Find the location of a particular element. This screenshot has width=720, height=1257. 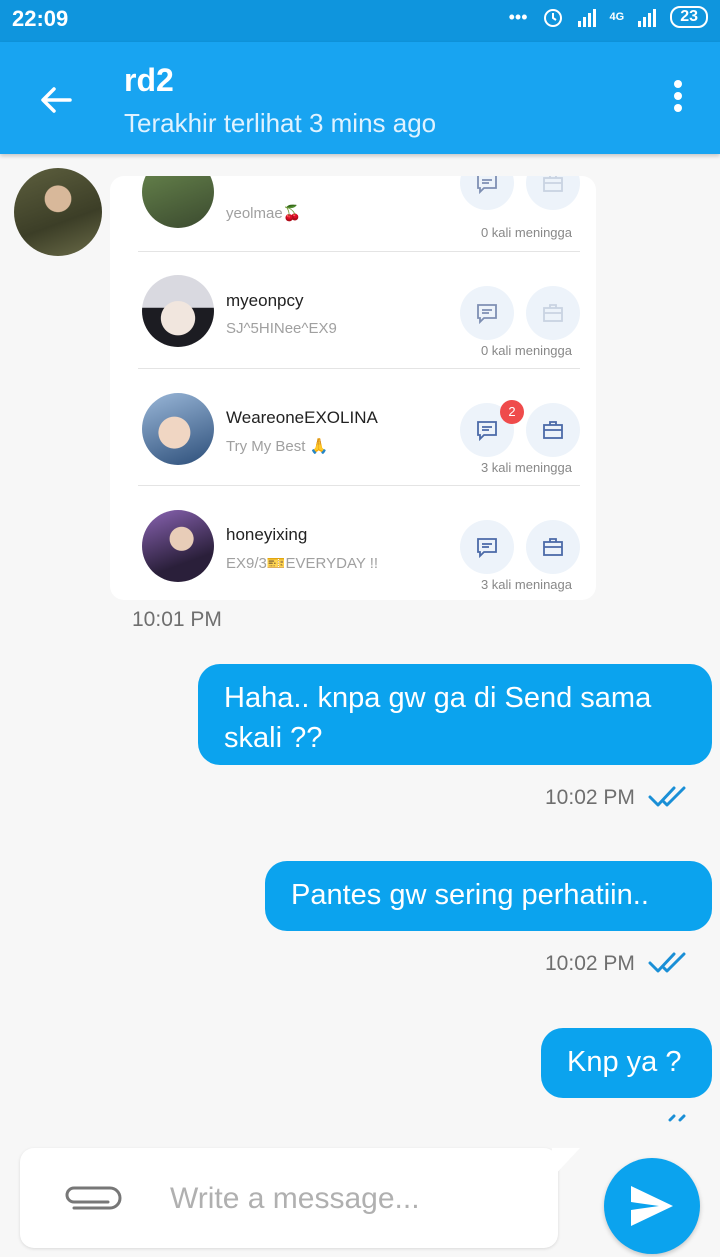

send-icon is located at coordinates (652, 1206).